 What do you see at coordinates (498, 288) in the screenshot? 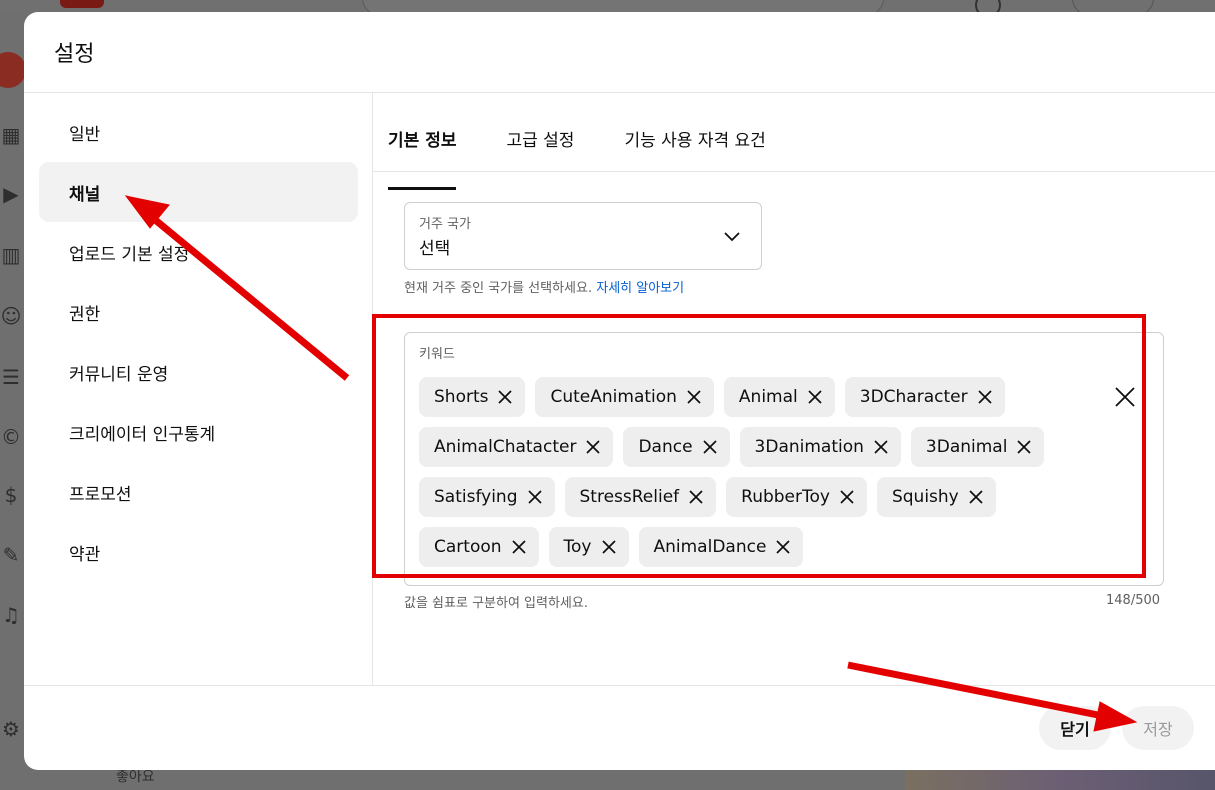
I see `country-helper-label: 현재 거주 중인 국가를 선택하세요.` at bounding box center [498, 288].